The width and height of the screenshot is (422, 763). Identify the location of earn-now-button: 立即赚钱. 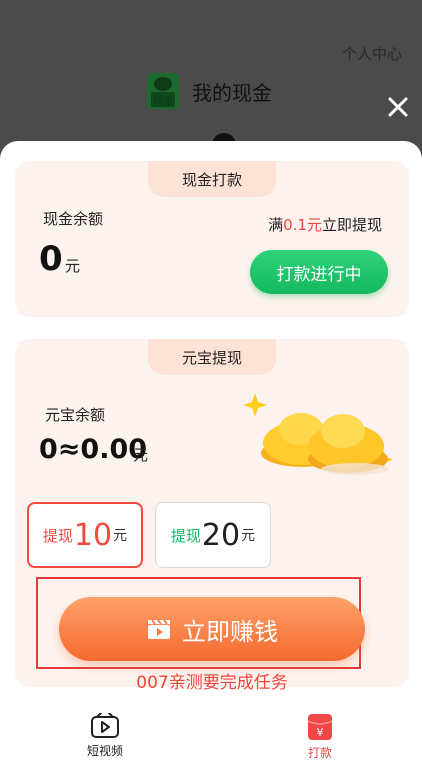
(212, 629).